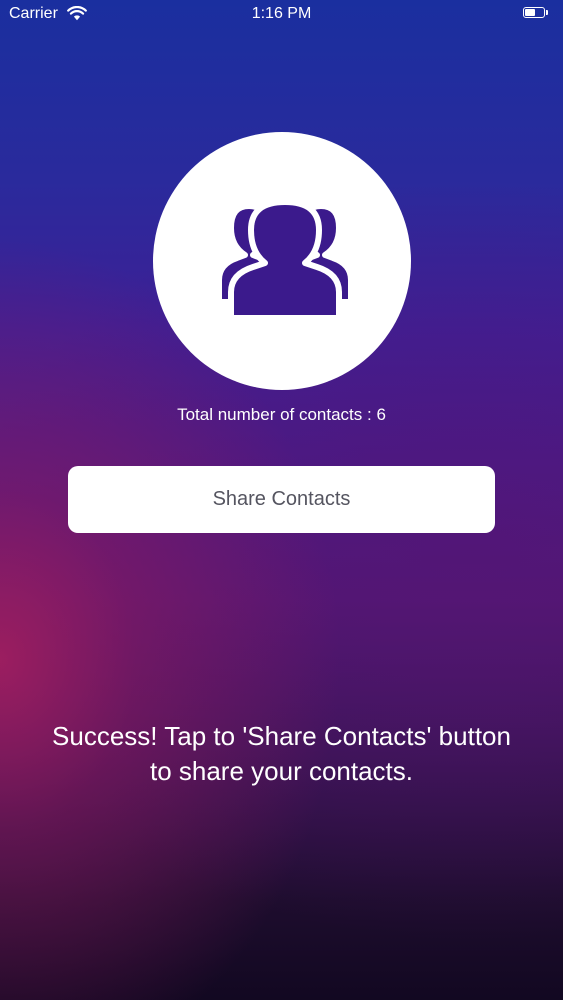 This screenshot has width=563, height=1000. I want to click on status-bar: Carrier 1:16 PM, so click(281, 15).